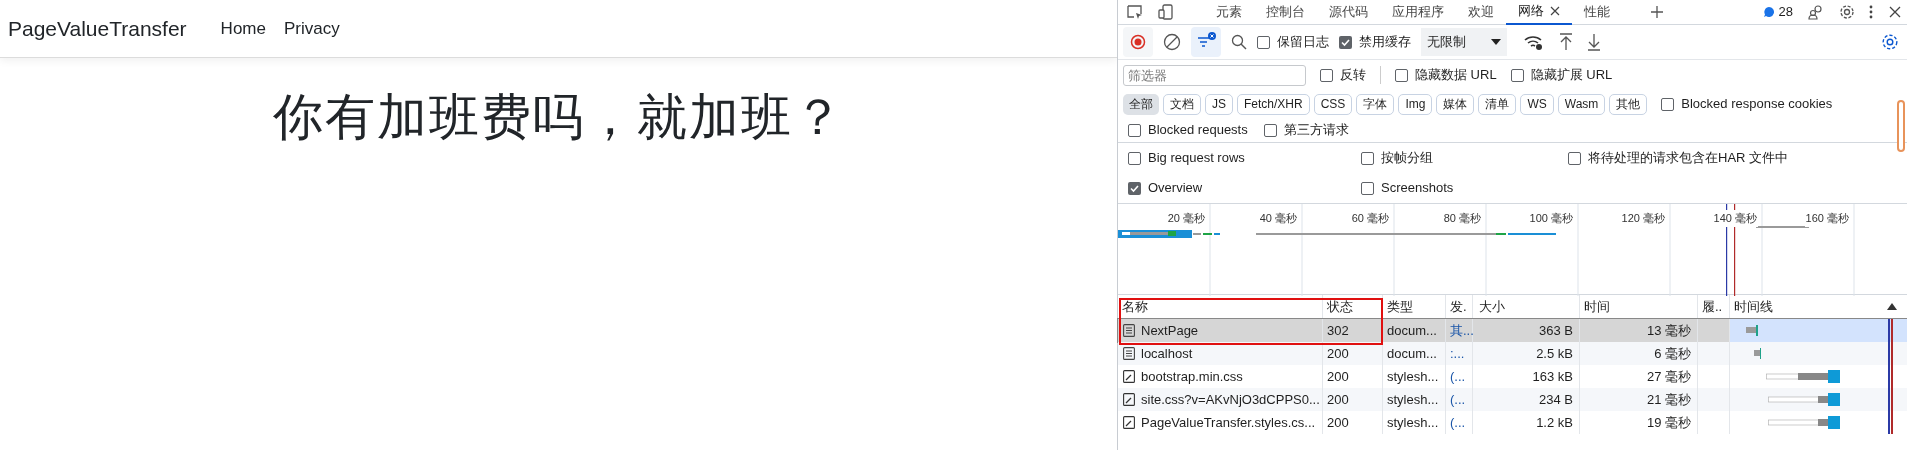 This screenshot has height=450, width=1907. Describe the element at coordinates (1239, 42) in the screenshot. I see `search-icon` at that location.